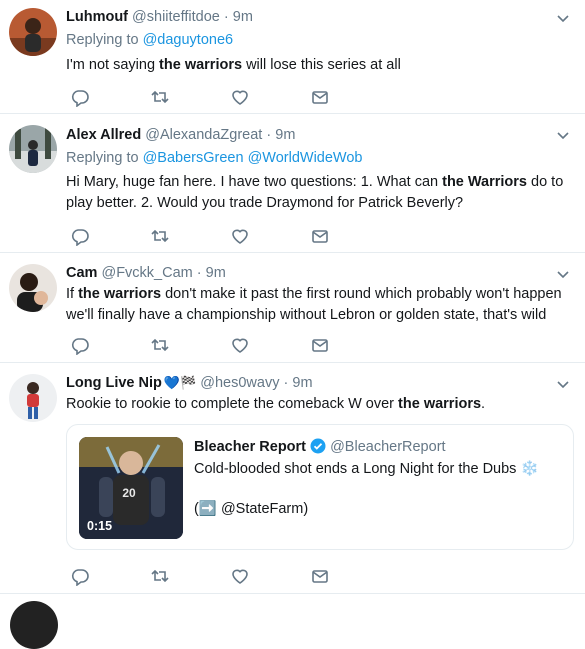  What do you see at coordinates (529, 469) in the screenshot?
I see `snowflake-icon: ❄️` at bounding box center [529, 469].